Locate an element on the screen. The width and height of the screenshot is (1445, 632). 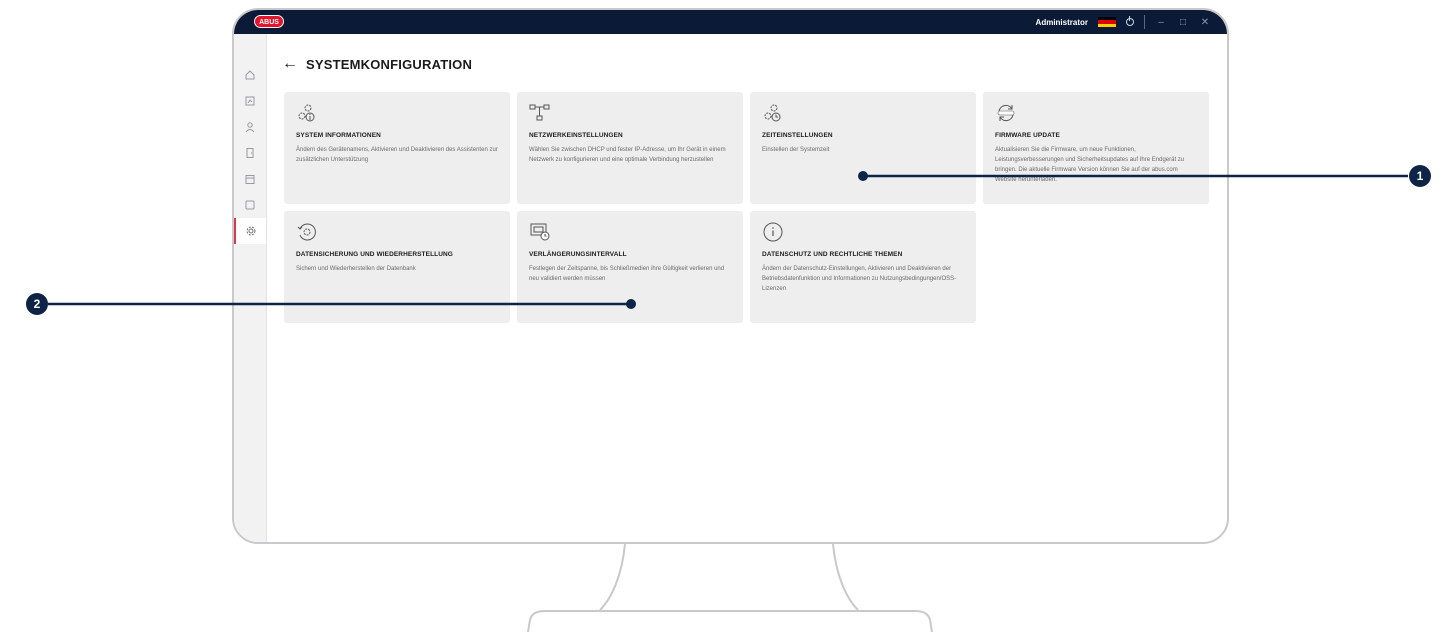
divider is located at coordinates (1144, 22).